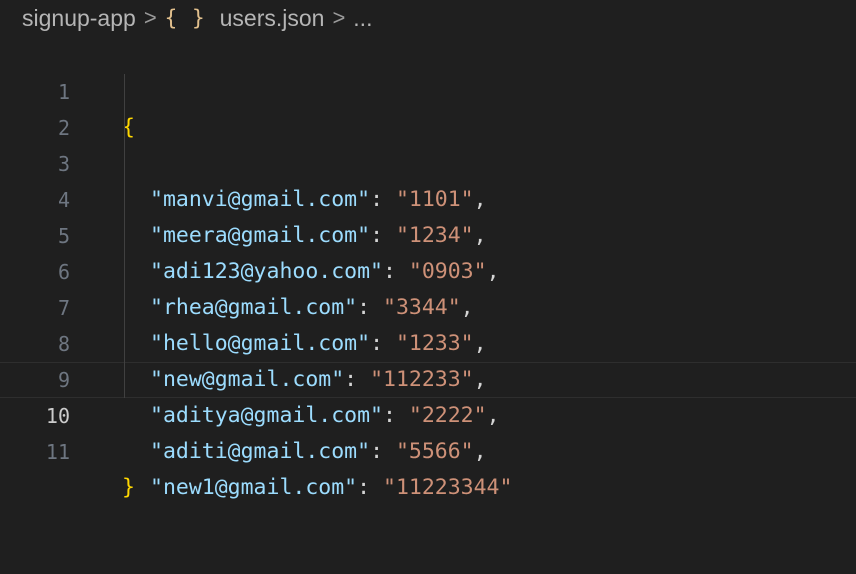 The height and width of the screenshot is (574, 856). What do you see at coordinates (128, 487) in the screenshot?
I see `close-brace: }` at bounding box center [128, 487].